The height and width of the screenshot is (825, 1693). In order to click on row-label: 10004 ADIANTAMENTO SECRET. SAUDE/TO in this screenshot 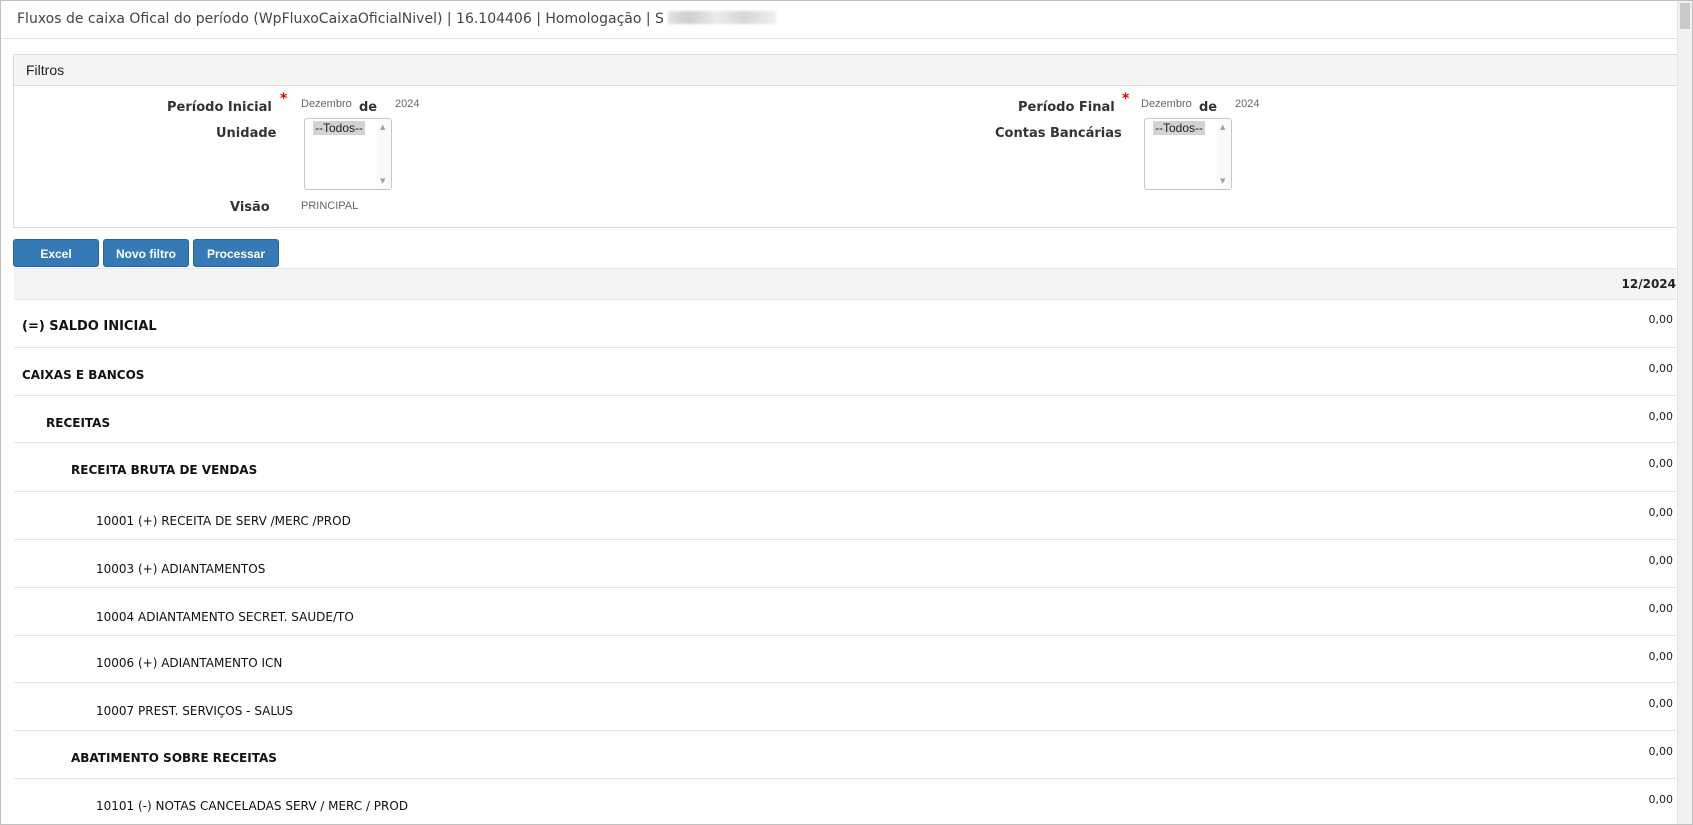, I will do `click(225, 617)`.